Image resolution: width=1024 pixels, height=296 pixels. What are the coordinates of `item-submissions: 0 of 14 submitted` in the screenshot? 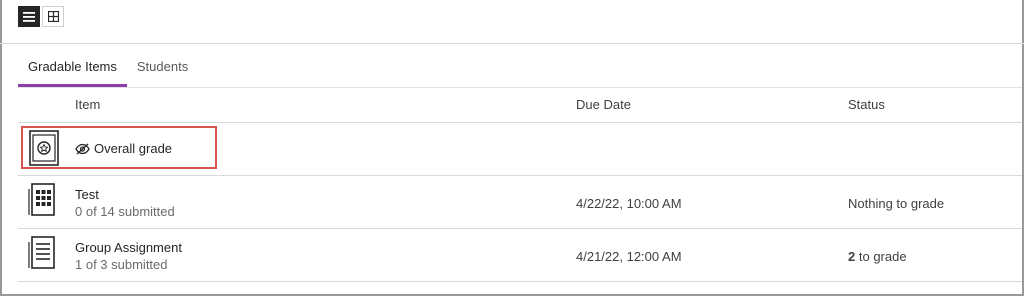 It's located at (125, 211).